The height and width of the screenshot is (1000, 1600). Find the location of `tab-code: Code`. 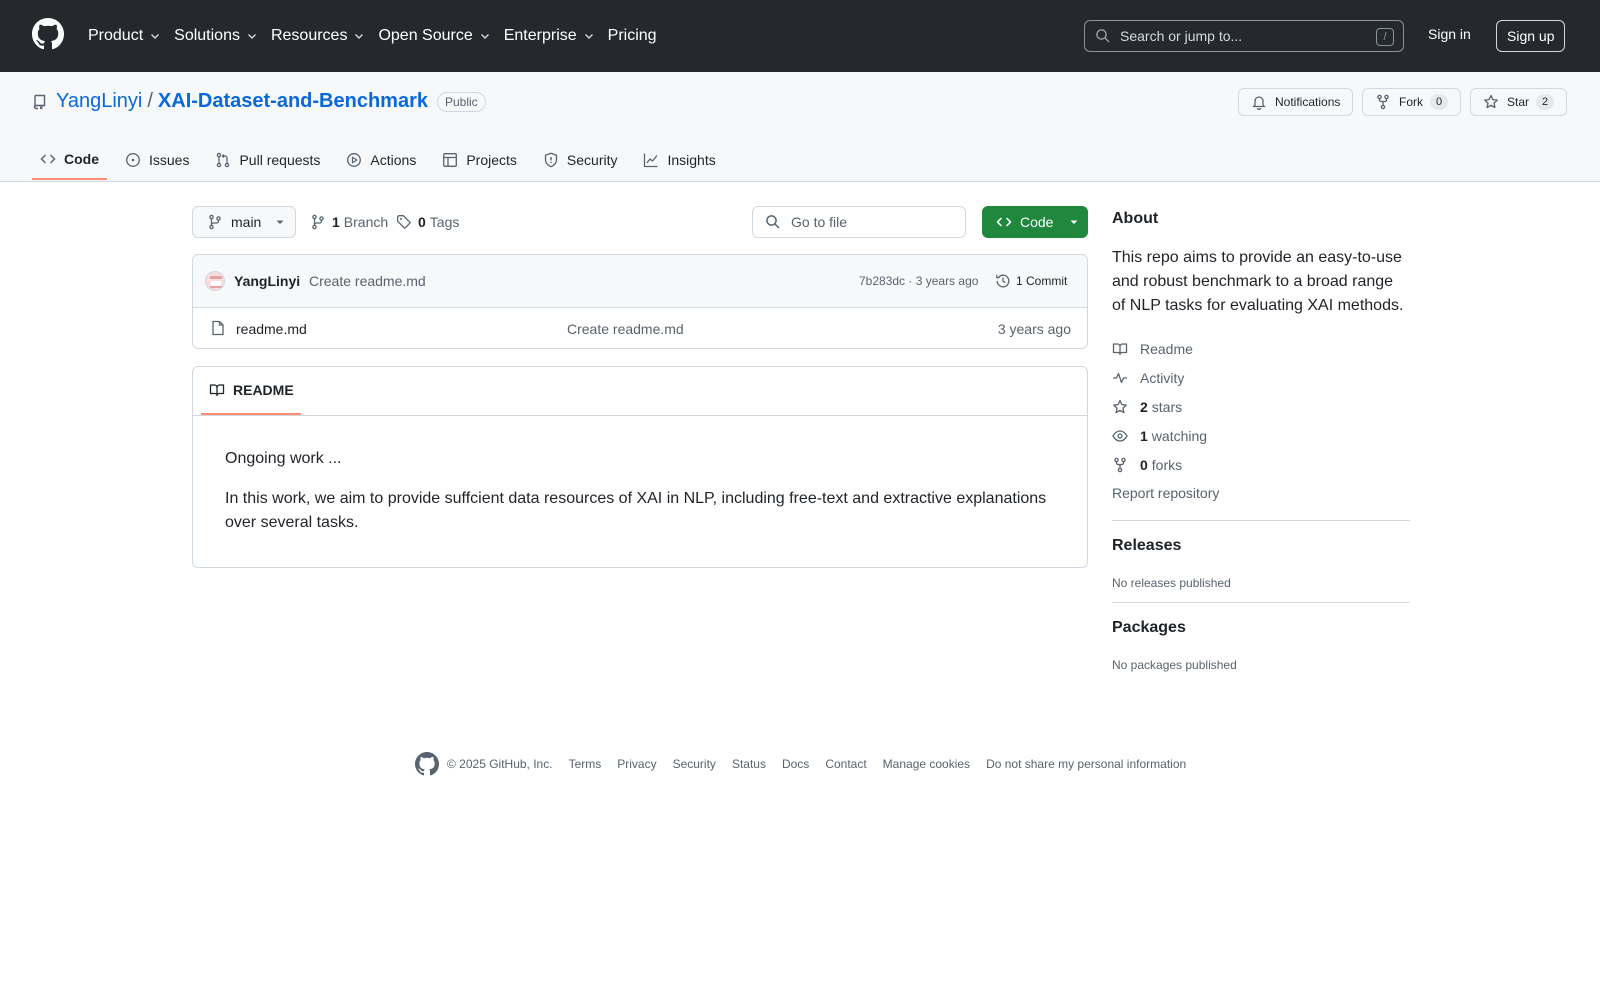

tab-code: Code is located at coordinates (69, 160).